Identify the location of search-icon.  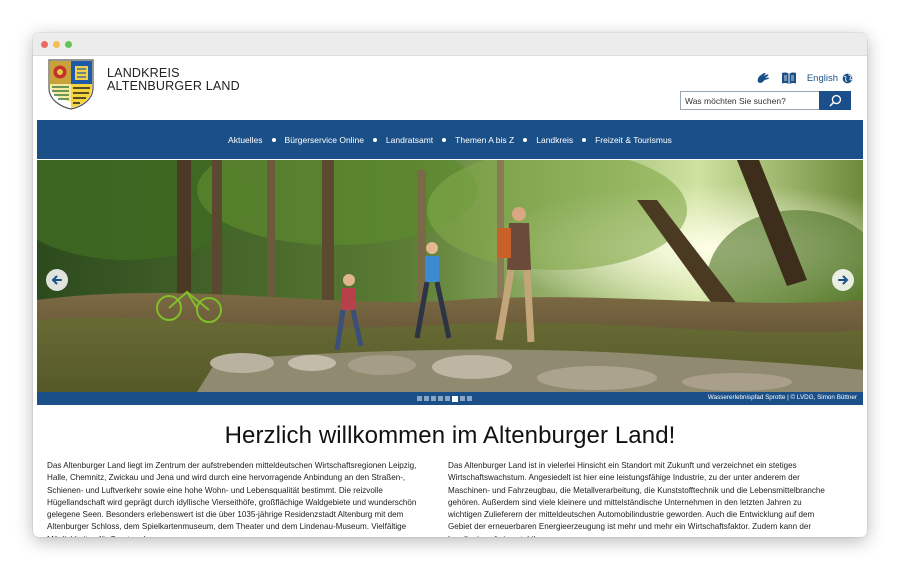
(835, 100).